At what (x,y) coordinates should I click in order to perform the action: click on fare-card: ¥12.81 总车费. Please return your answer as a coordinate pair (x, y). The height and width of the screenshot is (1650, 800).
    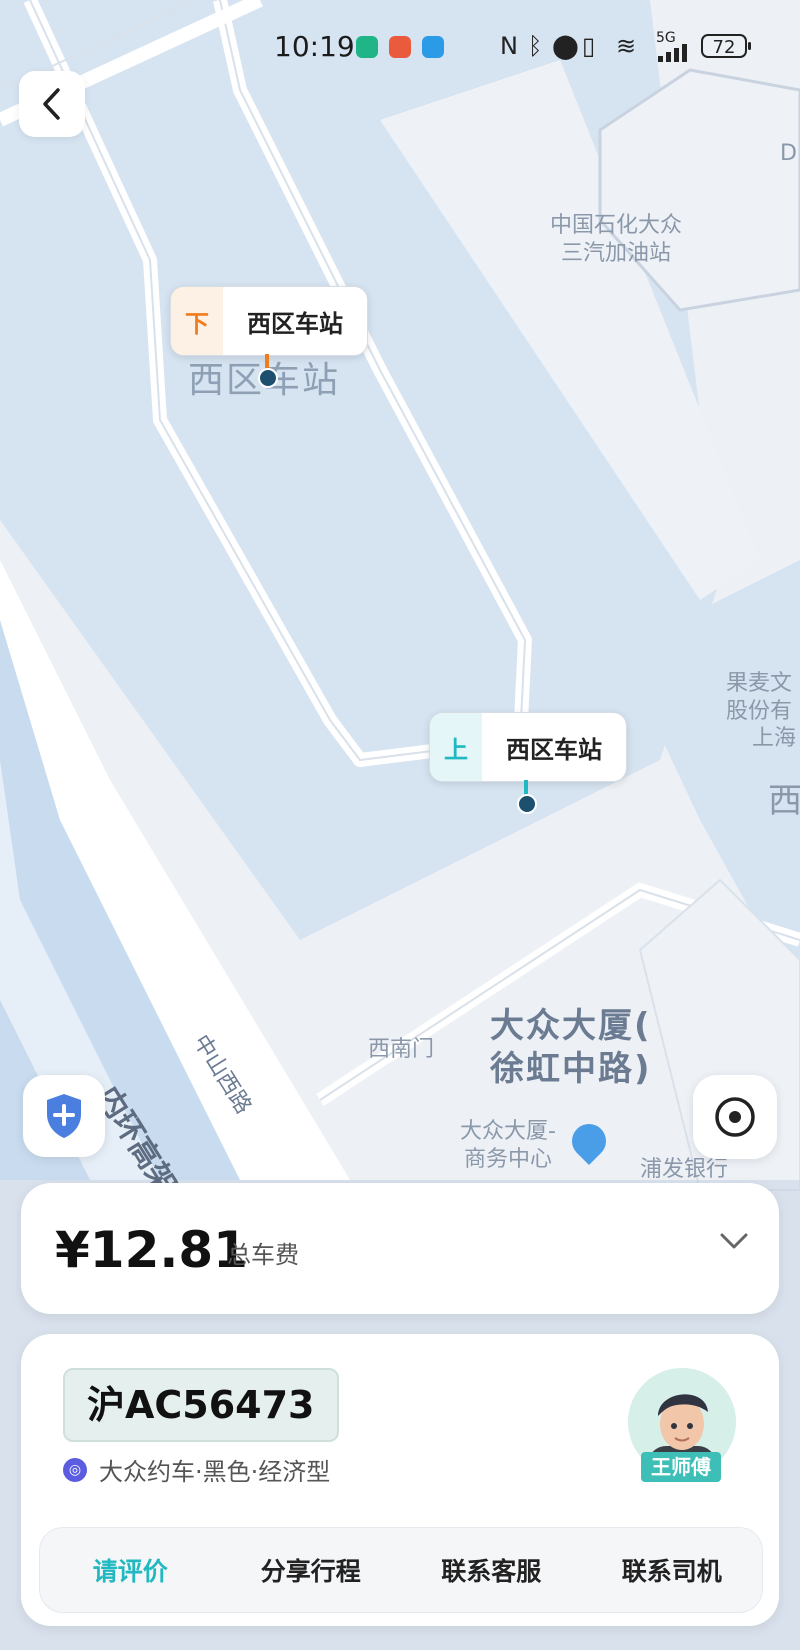
    Looking at the image, I should click on (400, 1248).